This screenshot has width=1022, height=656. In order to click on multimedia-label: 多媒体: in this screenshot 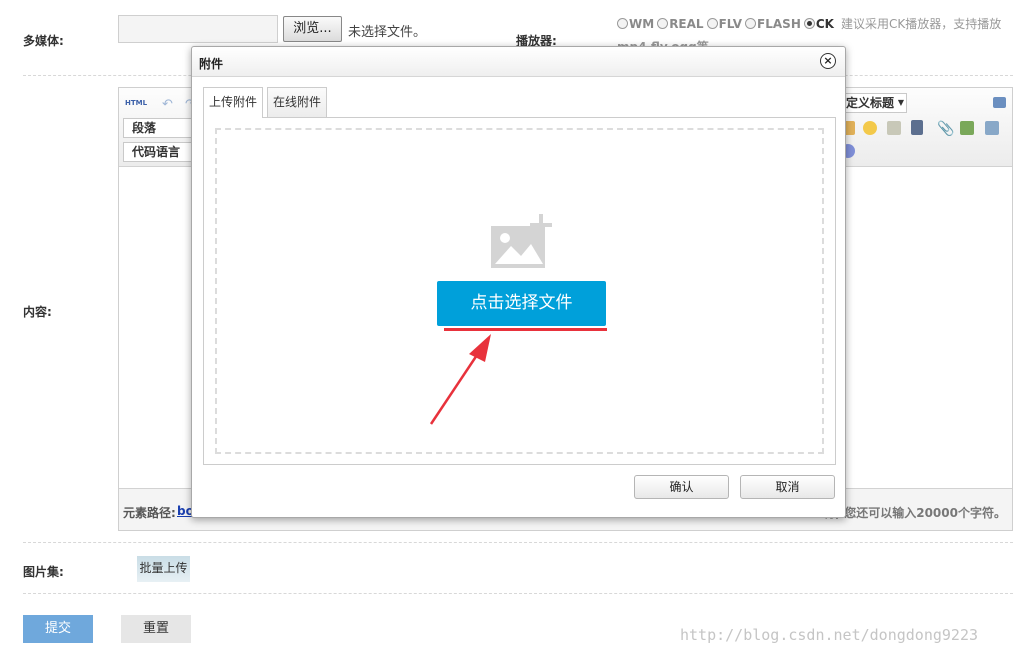, I will do `click(43, 41)`.